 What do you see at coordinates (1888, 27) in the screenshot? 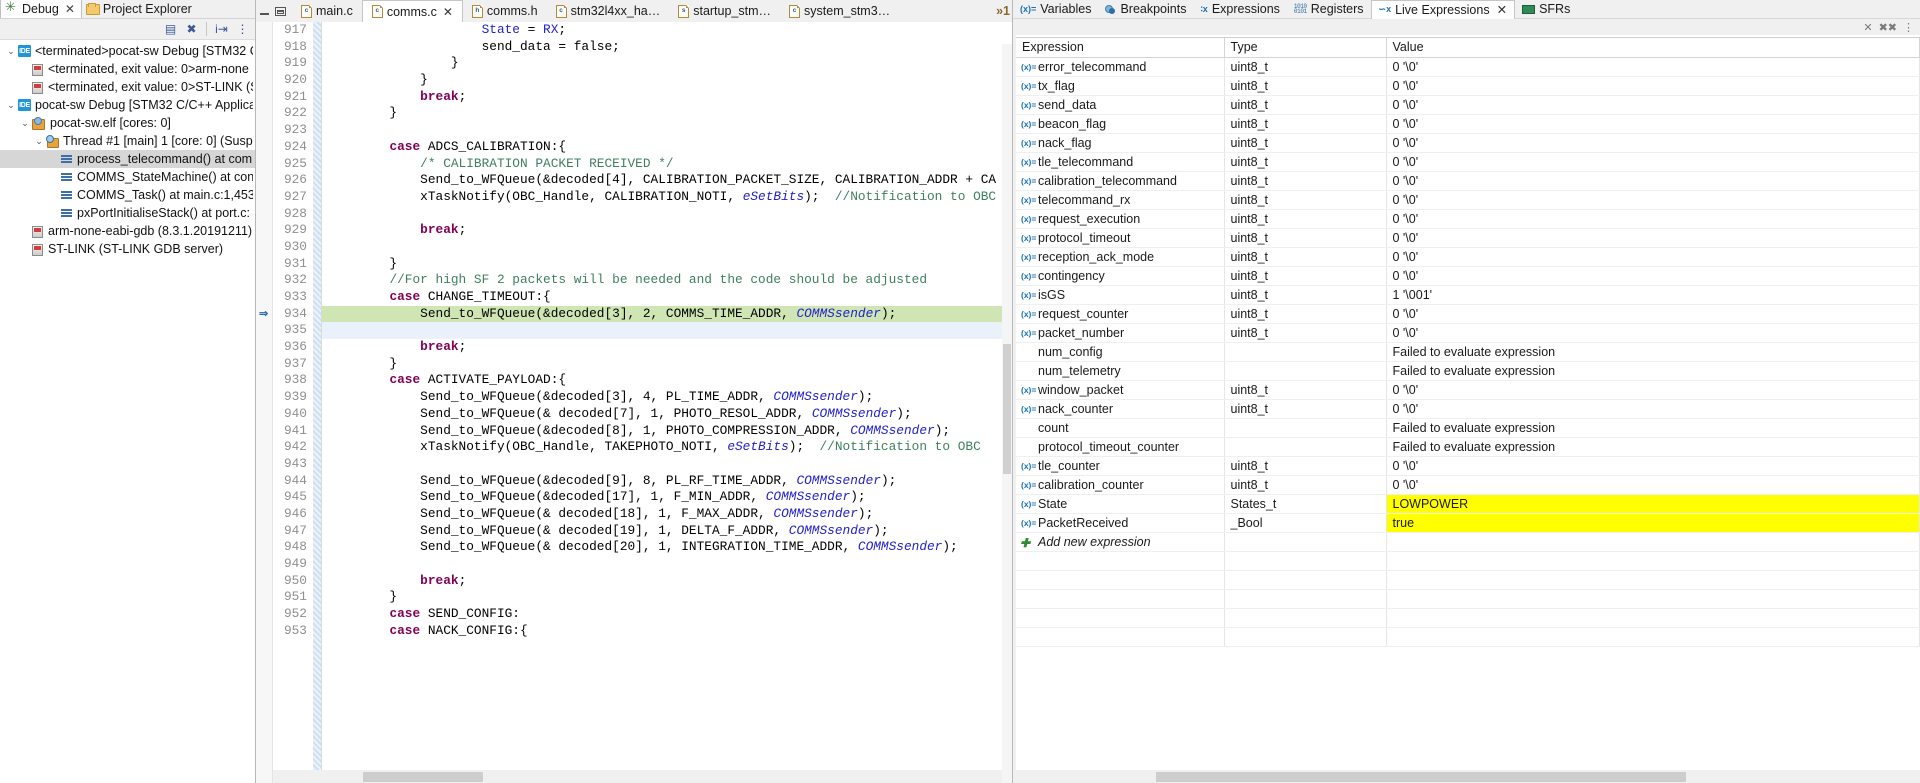
I see `remove-all-icon: ✖✖` at bounding box center [1888, 27].